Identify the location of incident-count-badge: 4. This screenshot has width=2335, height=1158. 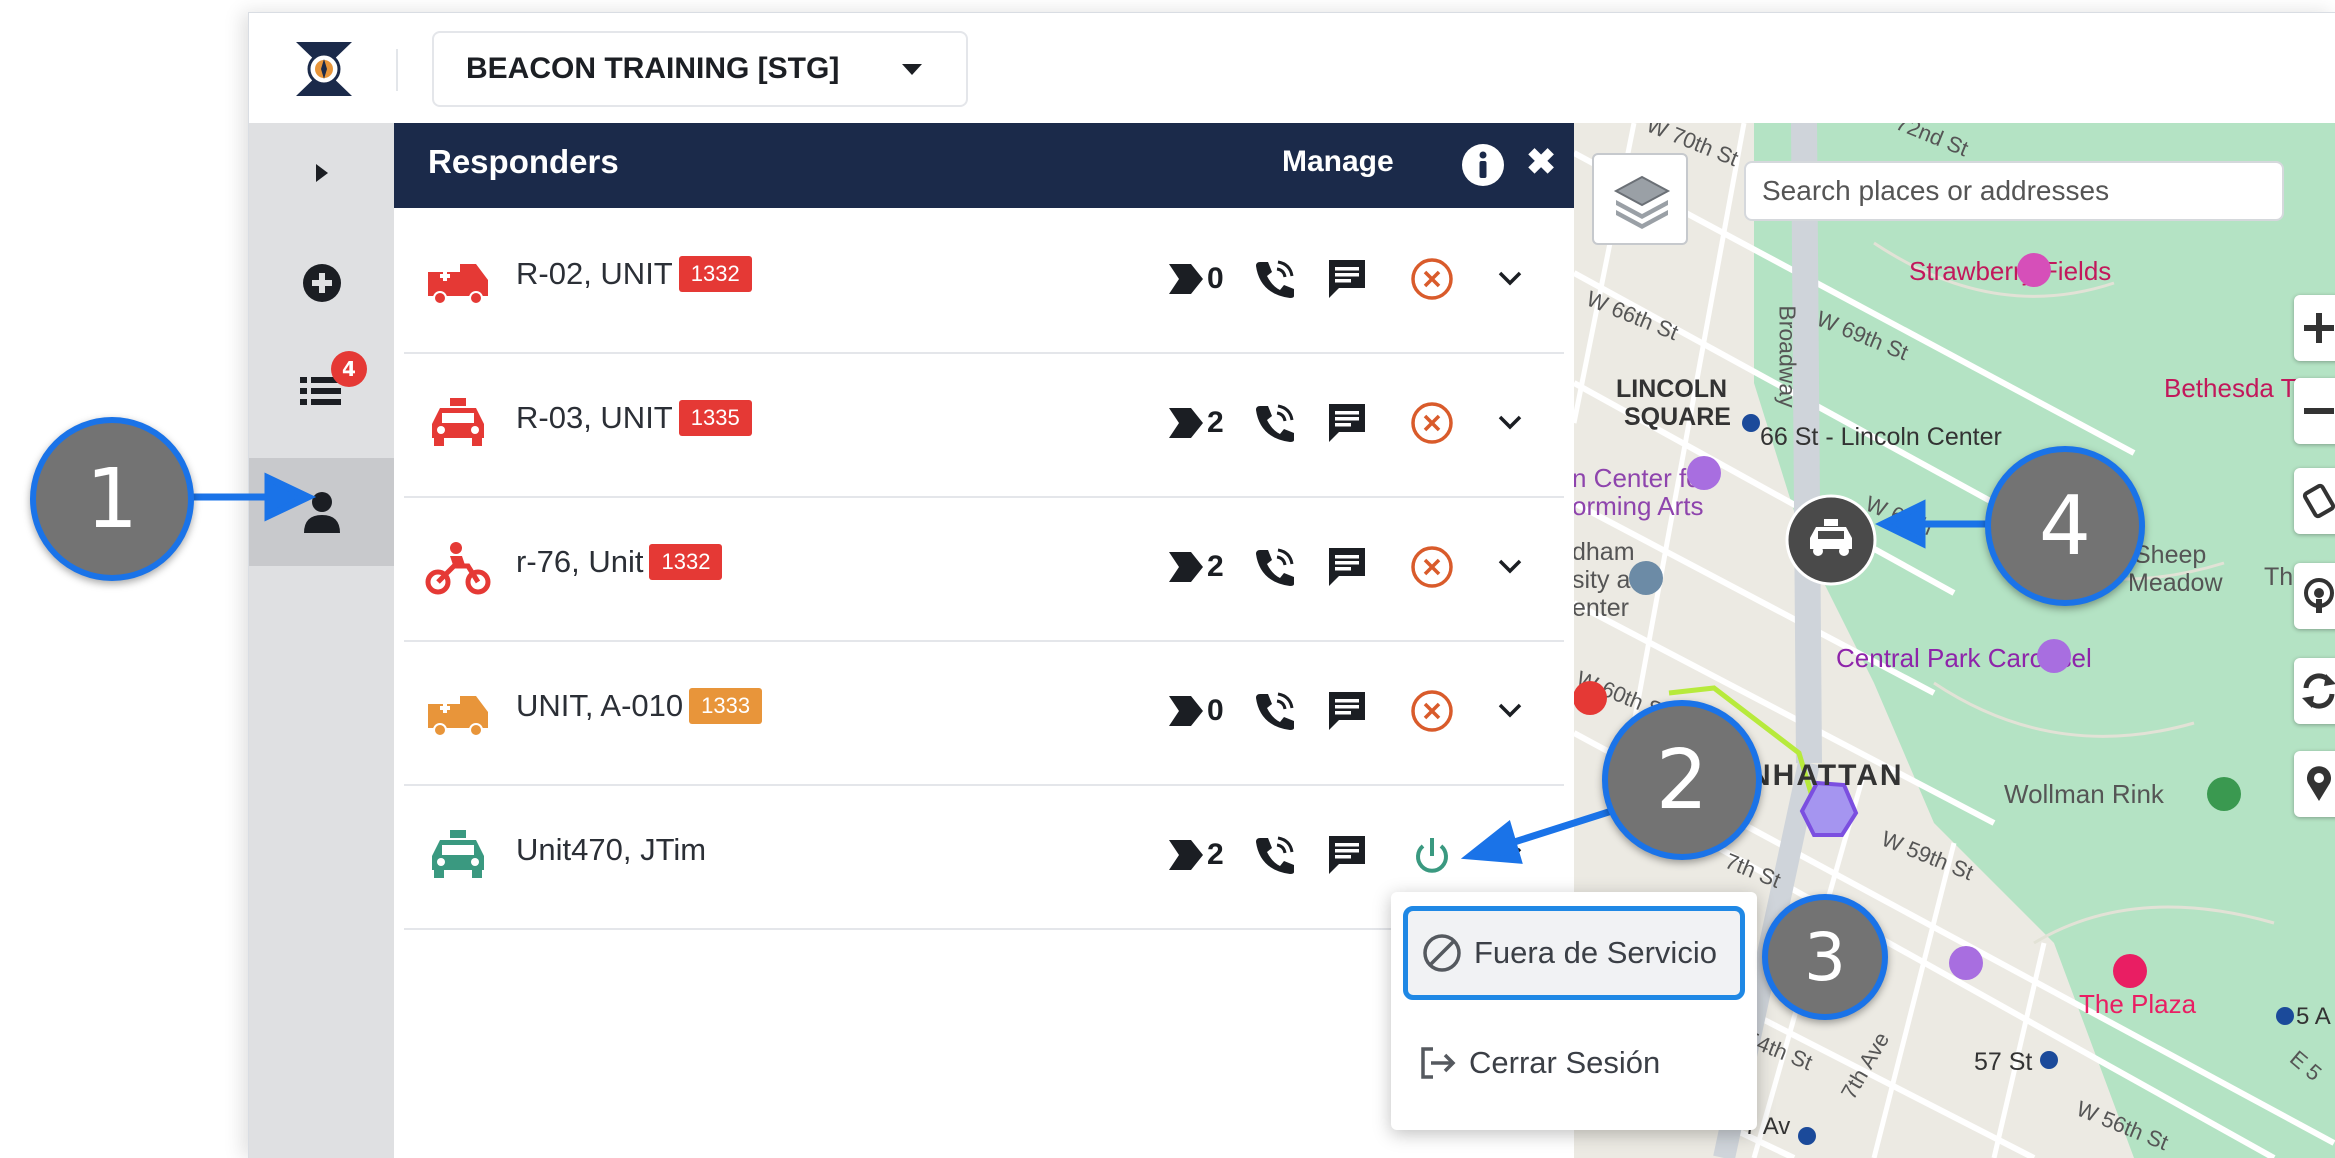
(349, 369).